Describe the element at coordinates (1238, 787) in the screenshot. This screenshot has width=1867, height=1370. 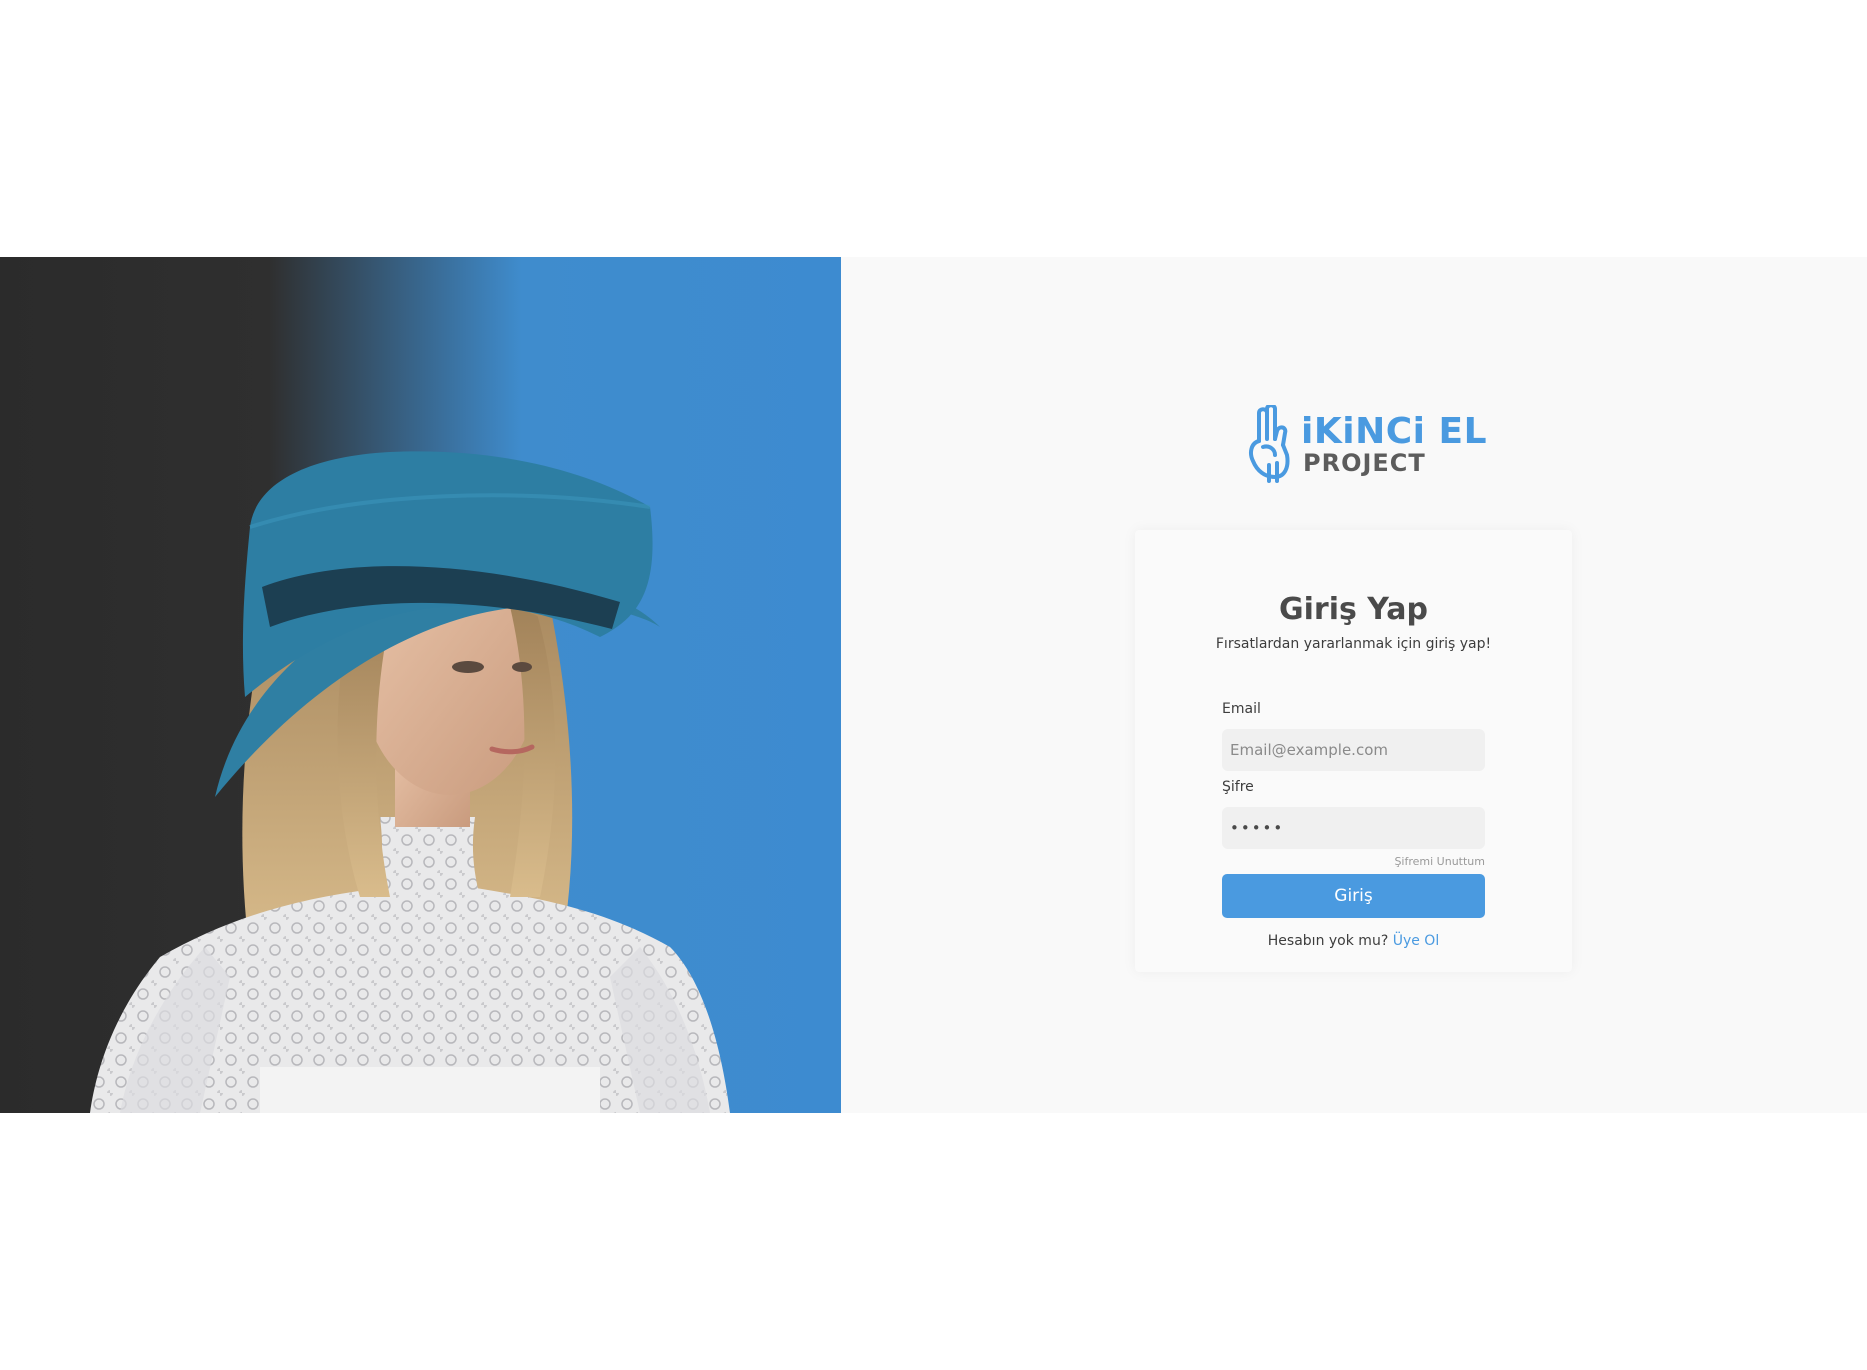
I see `password-label: Şifre` at that location.